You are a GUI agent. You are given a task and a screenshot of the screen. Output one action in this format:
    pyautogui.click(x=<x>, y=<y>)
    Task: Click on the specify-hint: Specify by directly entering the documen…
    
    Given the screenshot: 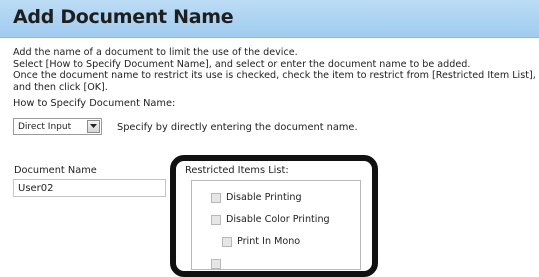 What is the action you would take?
    pyautogui.click(x=237, y=127)
    